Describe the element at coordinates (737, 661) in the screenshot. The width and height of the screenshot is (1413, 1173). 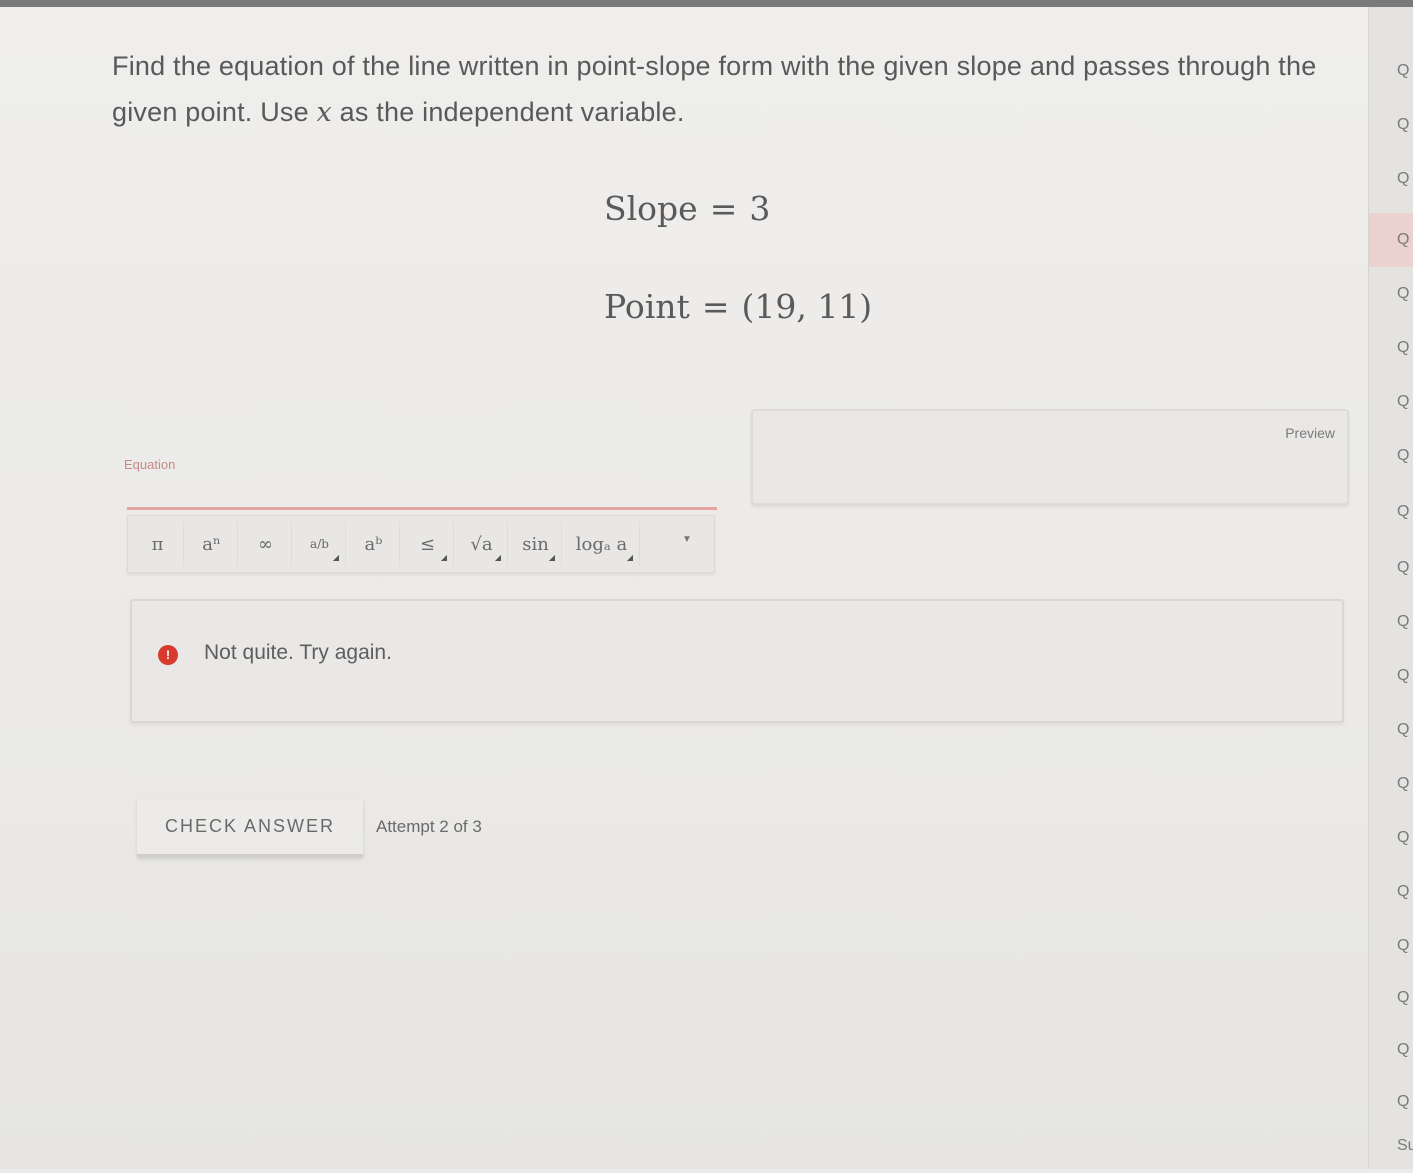
I see `feedback-box: ! Not quite. Try again.` at that location.